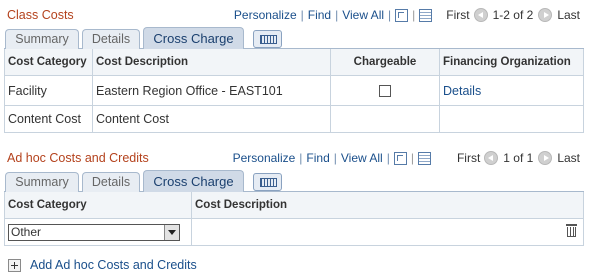 The height and width of the screenshot is (276, 589). What do you see at coordinates (40, 15) in the screenshot?
I see `grid-title: Class Costs` at bounding box center [40, 15].